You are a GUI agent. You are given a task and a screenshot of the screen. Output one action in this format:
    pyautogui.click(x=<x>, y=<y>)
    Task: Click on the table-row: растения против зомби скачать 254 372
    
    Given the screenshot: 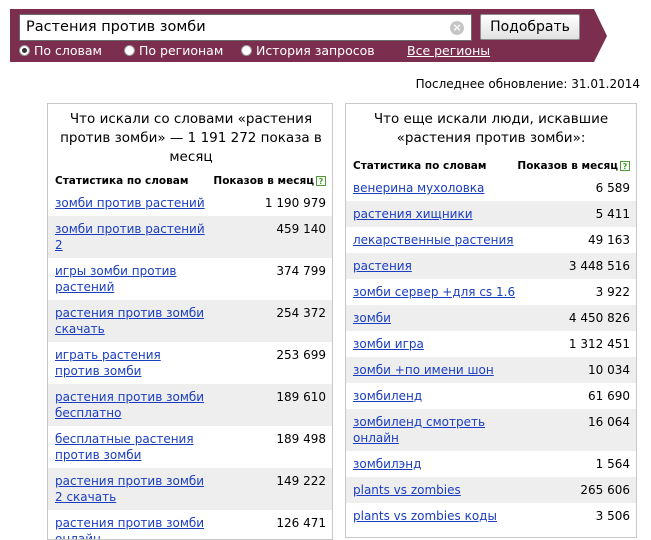 What is the action you would take?
    pyautogui.click(x=190, y=321)
    